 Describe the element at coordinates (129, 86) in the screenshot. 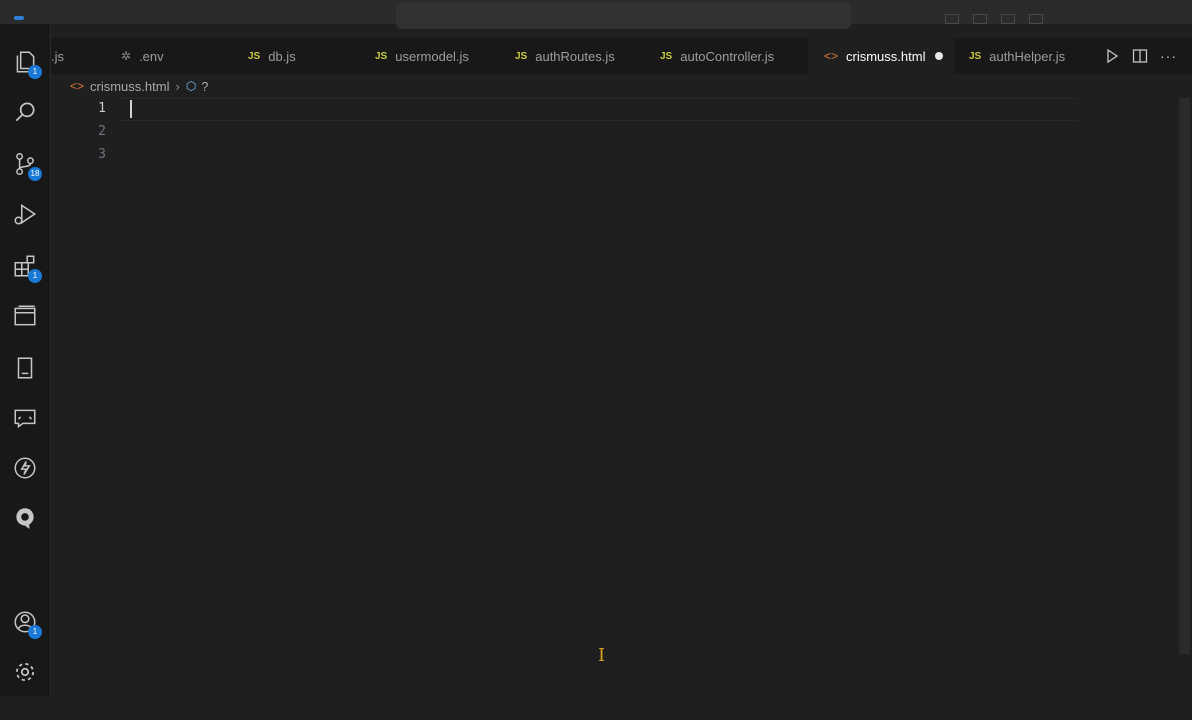

I see `breadcrumb-file: crismuss.html` at that location.